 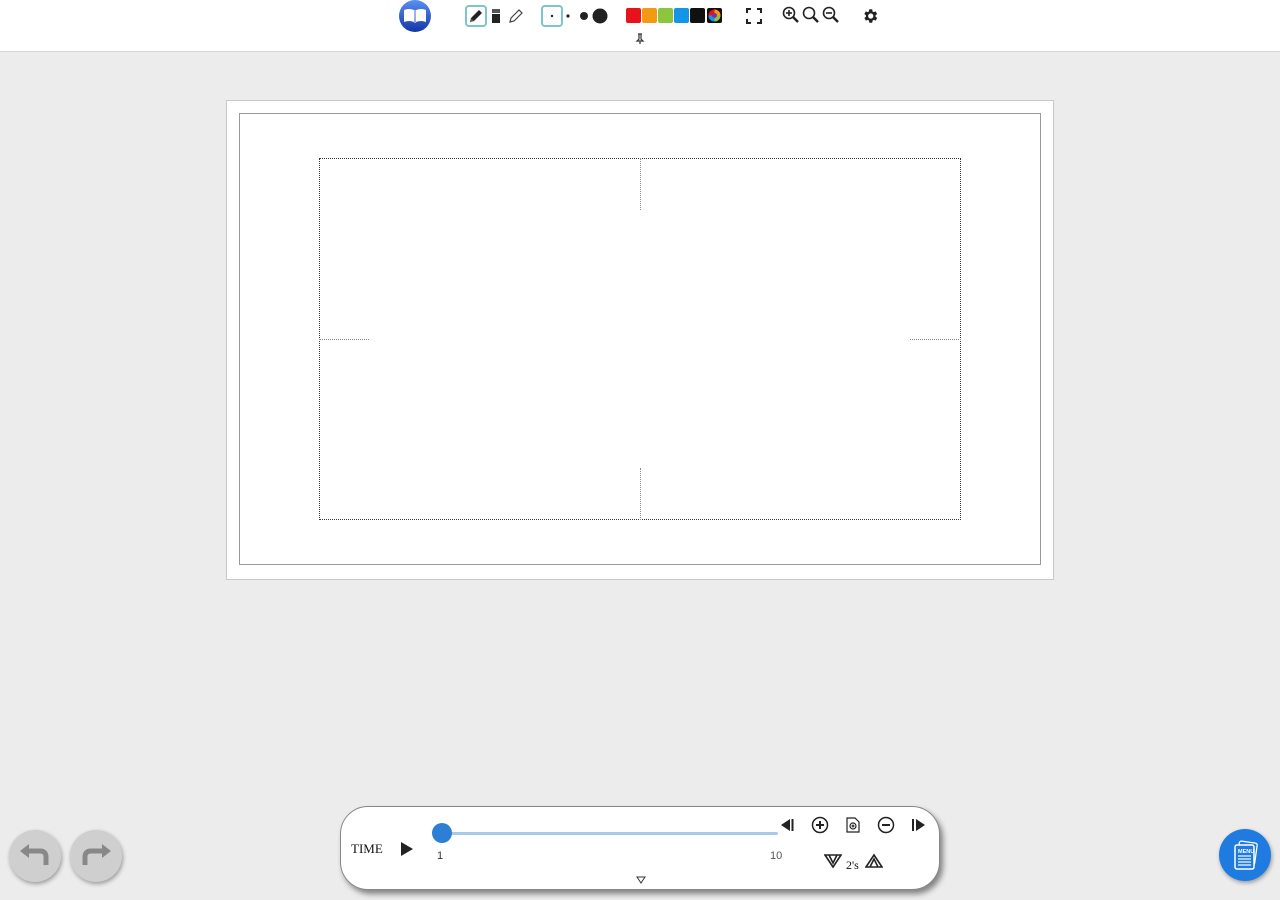 I want to click on undo-button, so click(x=35, y=856).